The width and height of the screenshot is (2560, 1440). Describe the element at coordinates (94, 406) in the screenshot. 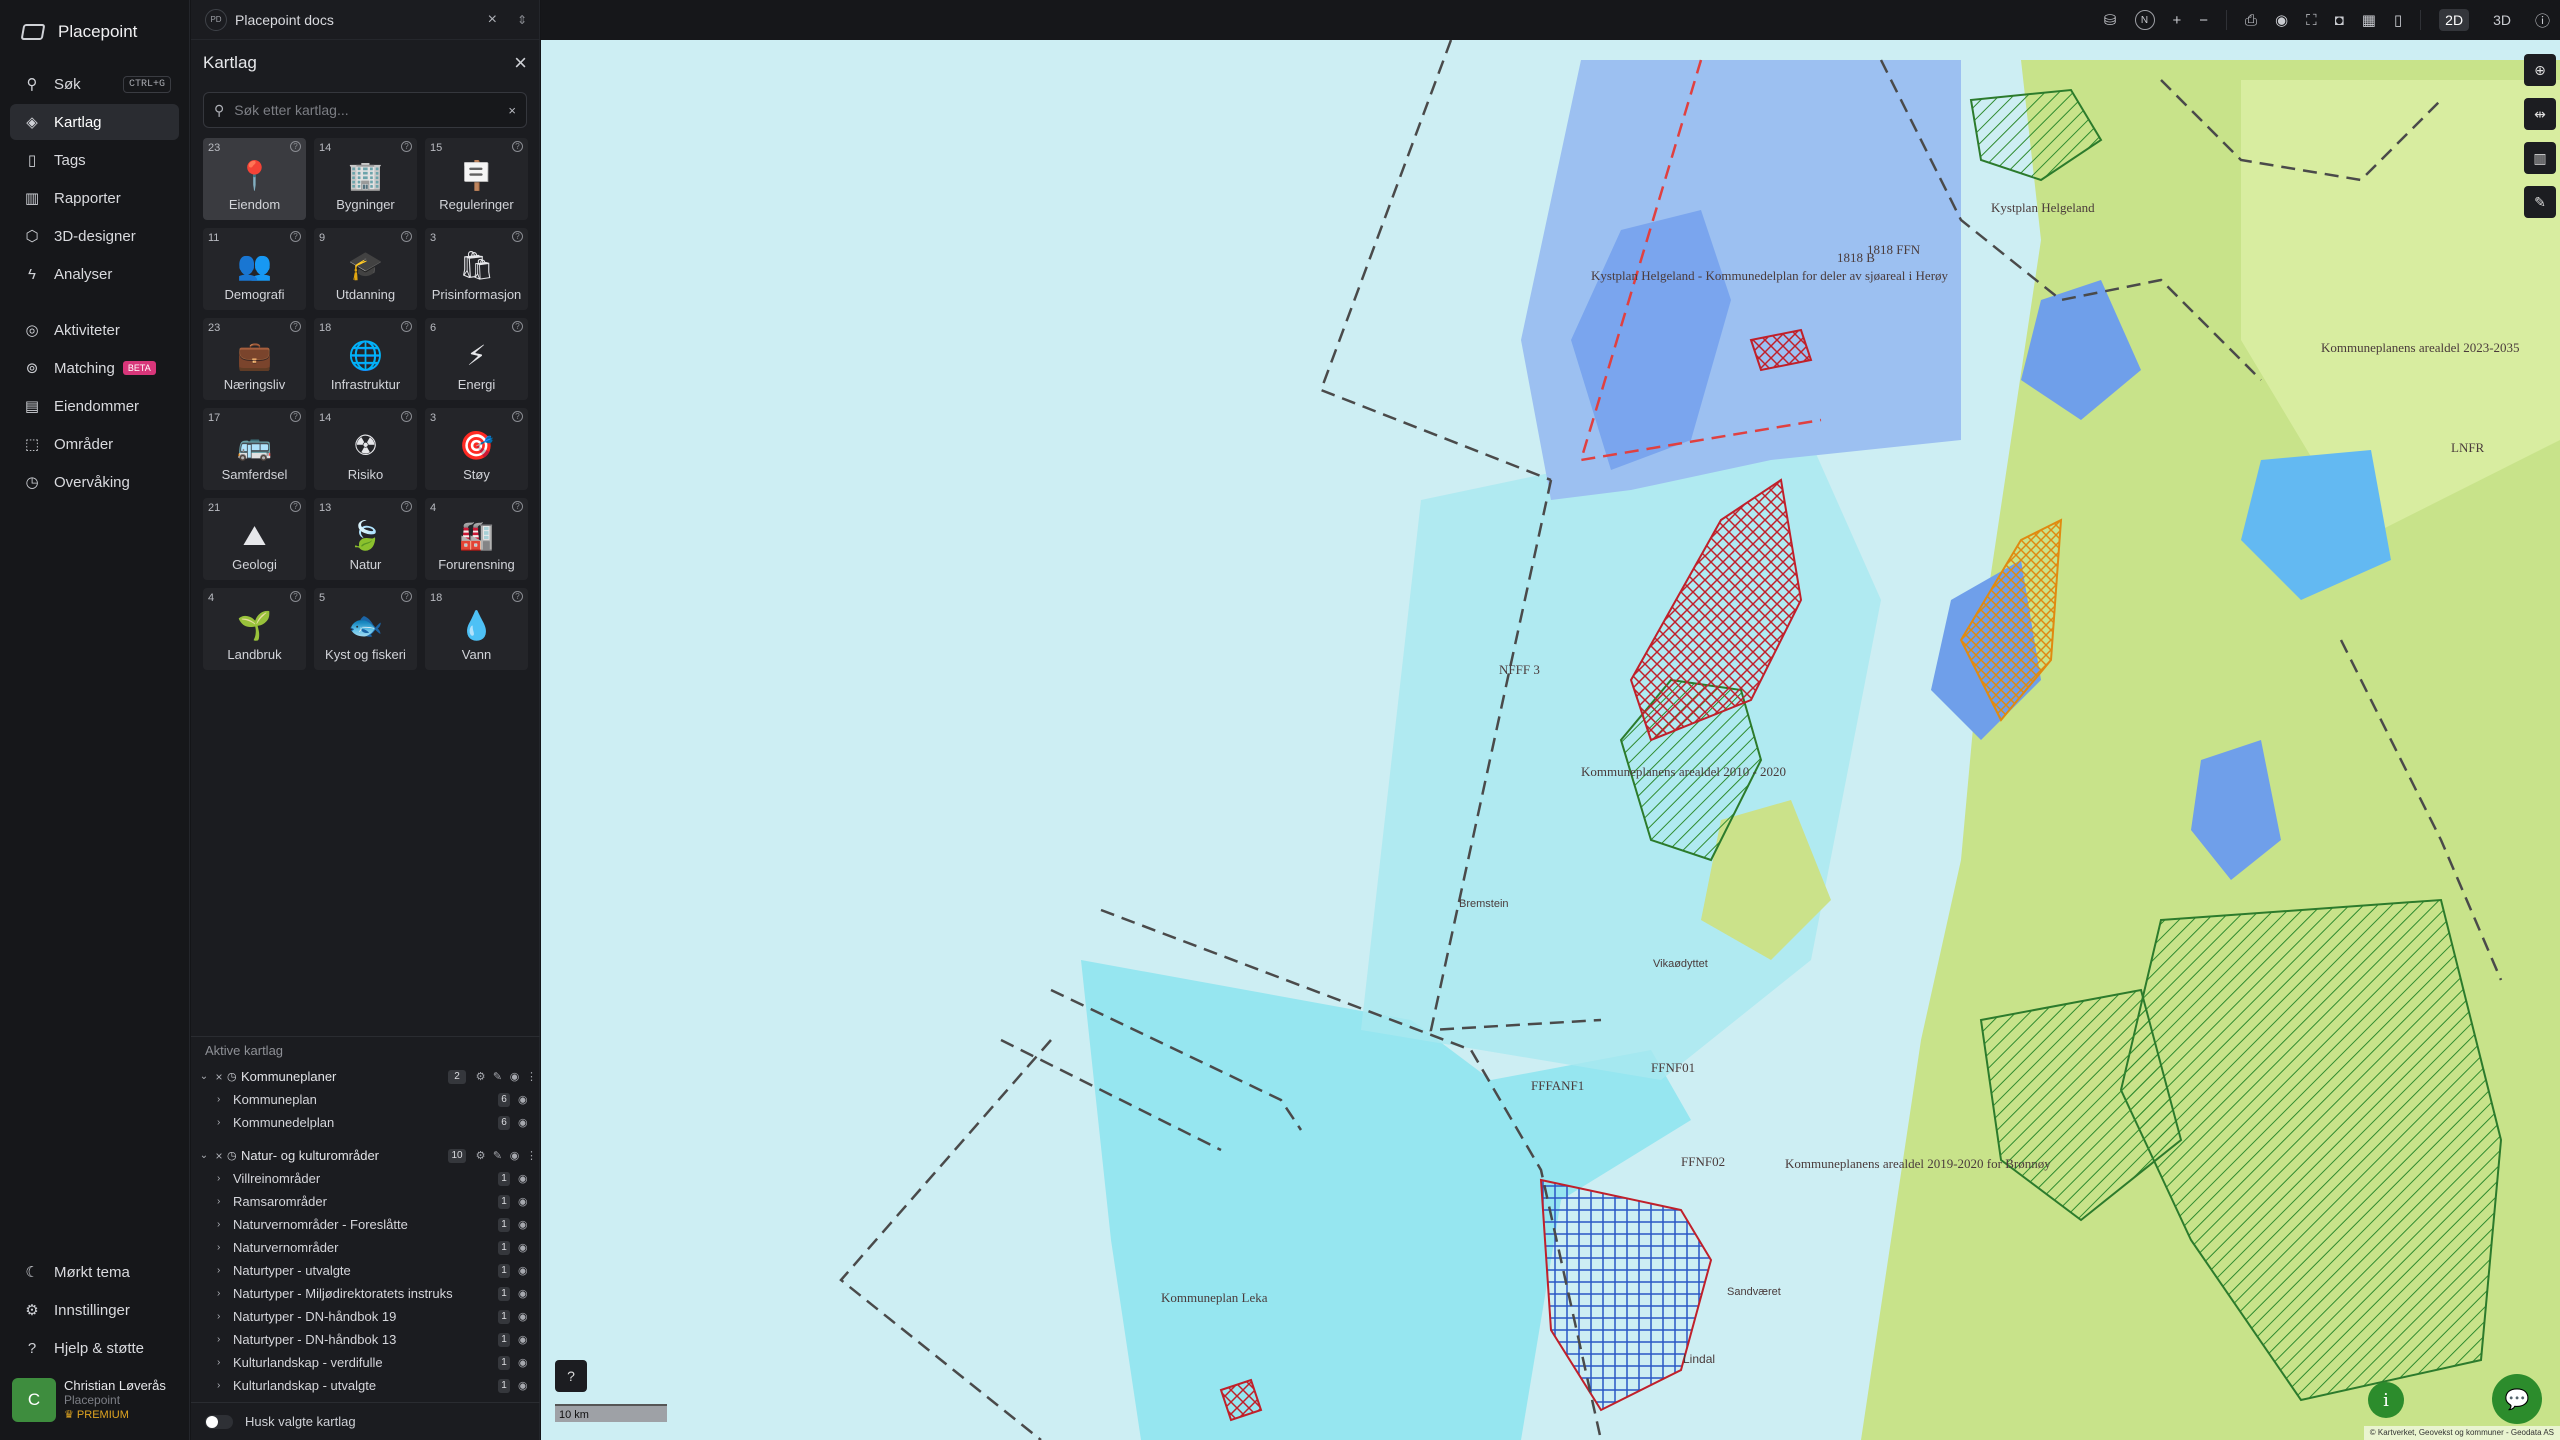

I see `nav-item-eiendommer: ▤ Eiendommer` at that location.